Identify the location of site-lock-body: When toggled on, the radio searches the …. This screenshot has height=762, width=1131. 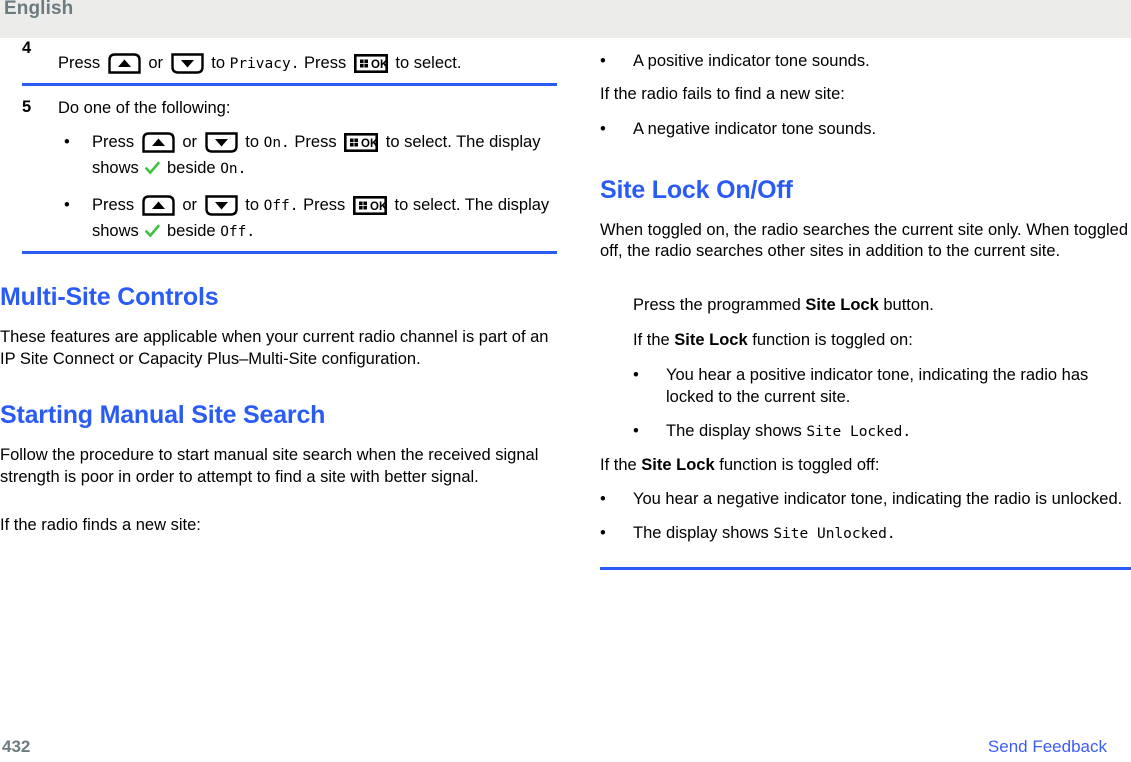
(864, 240).